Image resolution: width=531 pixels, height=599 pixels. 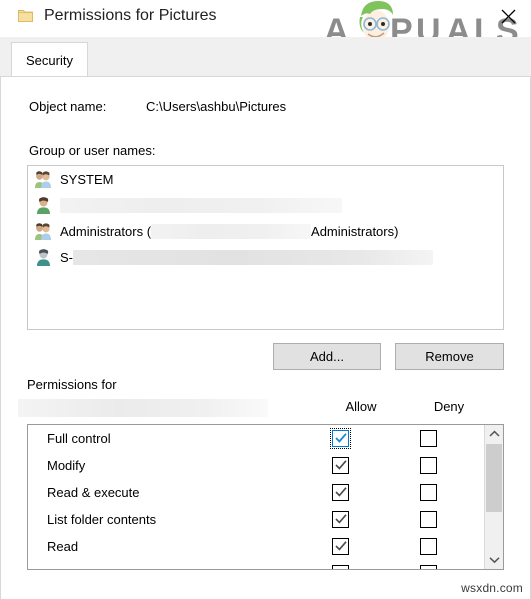 I want to click on list-item: S-, so click(x=265, y=257).